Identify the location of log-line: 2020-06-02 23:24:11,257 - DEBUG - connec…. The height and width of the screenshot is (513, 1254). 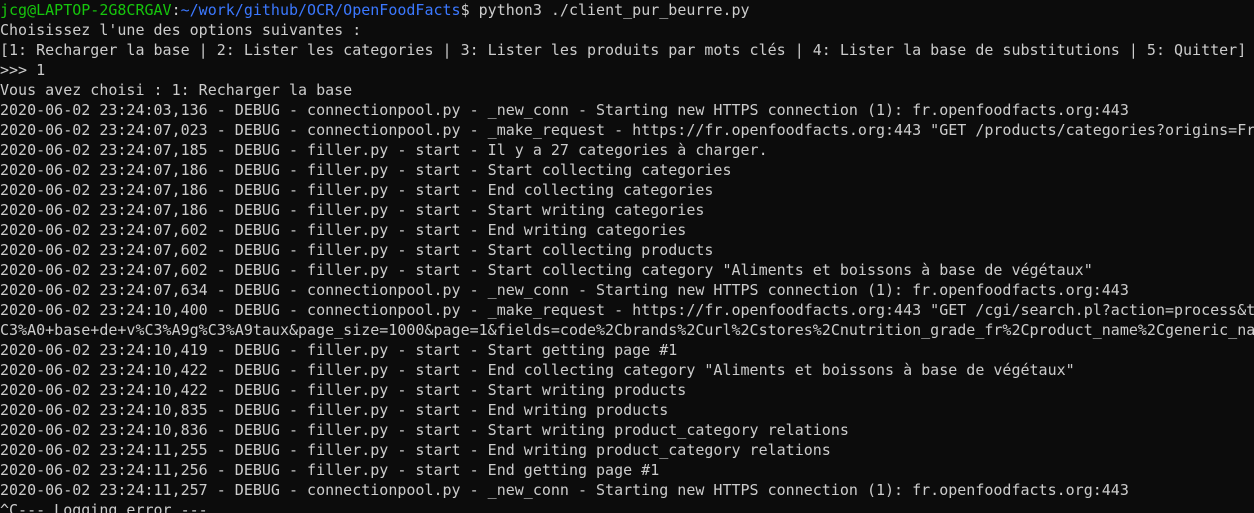
(564, 490).